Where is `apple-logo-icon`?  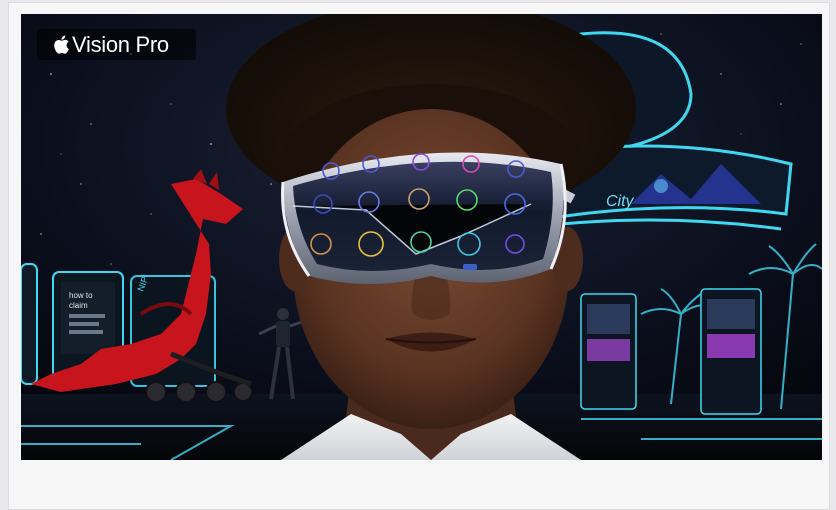 apple-logo-icon is located at coordinates (60, 44).